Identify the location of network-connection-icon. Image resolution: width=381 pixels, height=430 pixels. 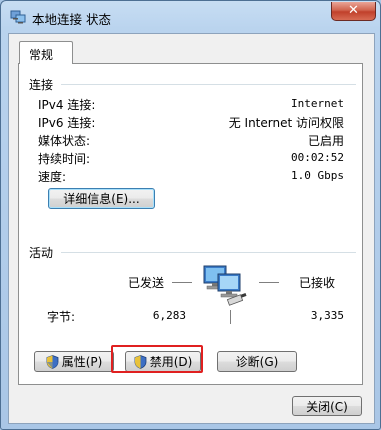
(18, 17).